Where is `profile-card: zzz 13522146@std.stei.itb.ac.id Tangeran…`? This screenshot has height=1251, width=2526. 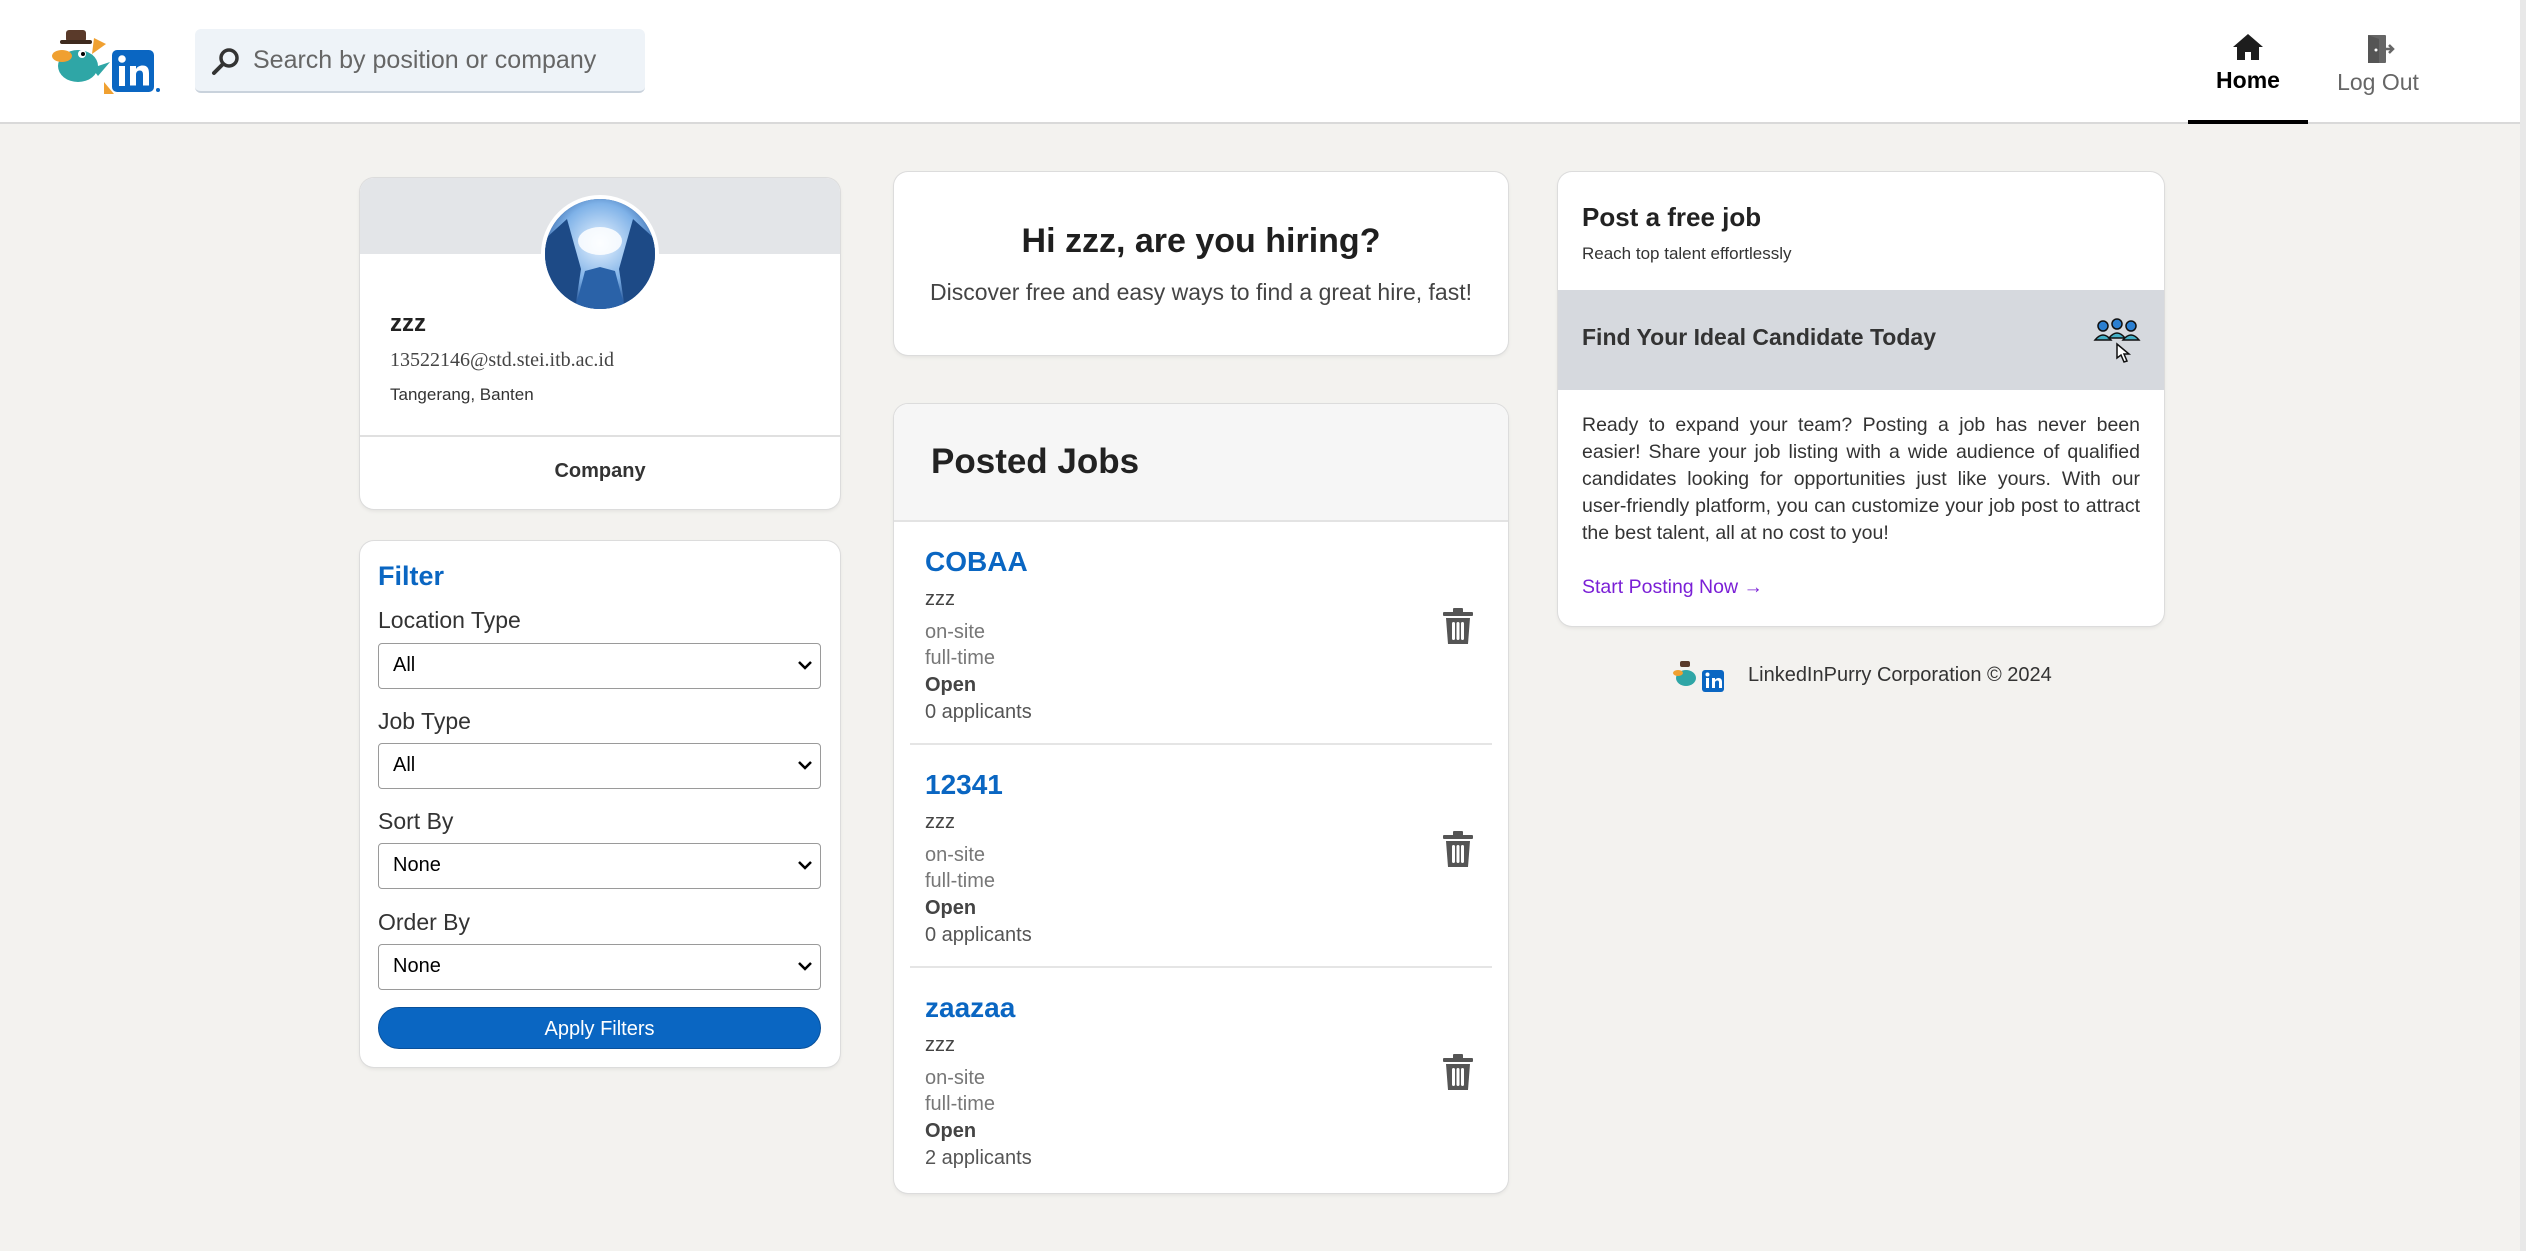 profile-card: zzz 13522146@std.stei.itb.ac.id Tangeran… is located at coordinates (600, 343).